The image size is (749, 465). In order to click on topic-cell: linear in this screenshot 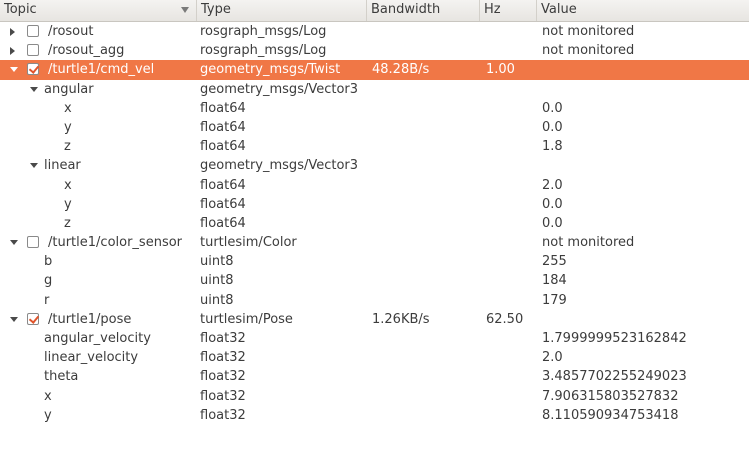, I will do `click(62, 166)`.